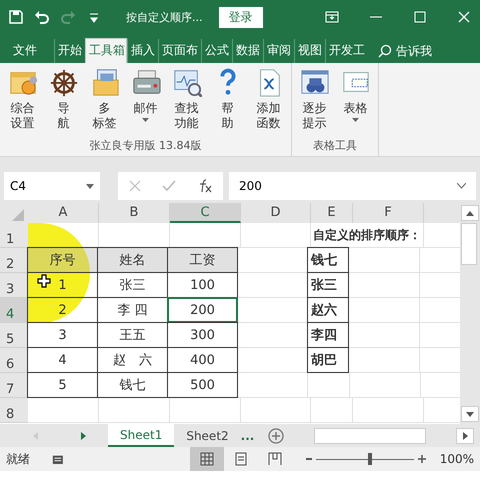 This screenshot has width=480, height=480. I want to click on scroll-up-button, so click(470, 213).